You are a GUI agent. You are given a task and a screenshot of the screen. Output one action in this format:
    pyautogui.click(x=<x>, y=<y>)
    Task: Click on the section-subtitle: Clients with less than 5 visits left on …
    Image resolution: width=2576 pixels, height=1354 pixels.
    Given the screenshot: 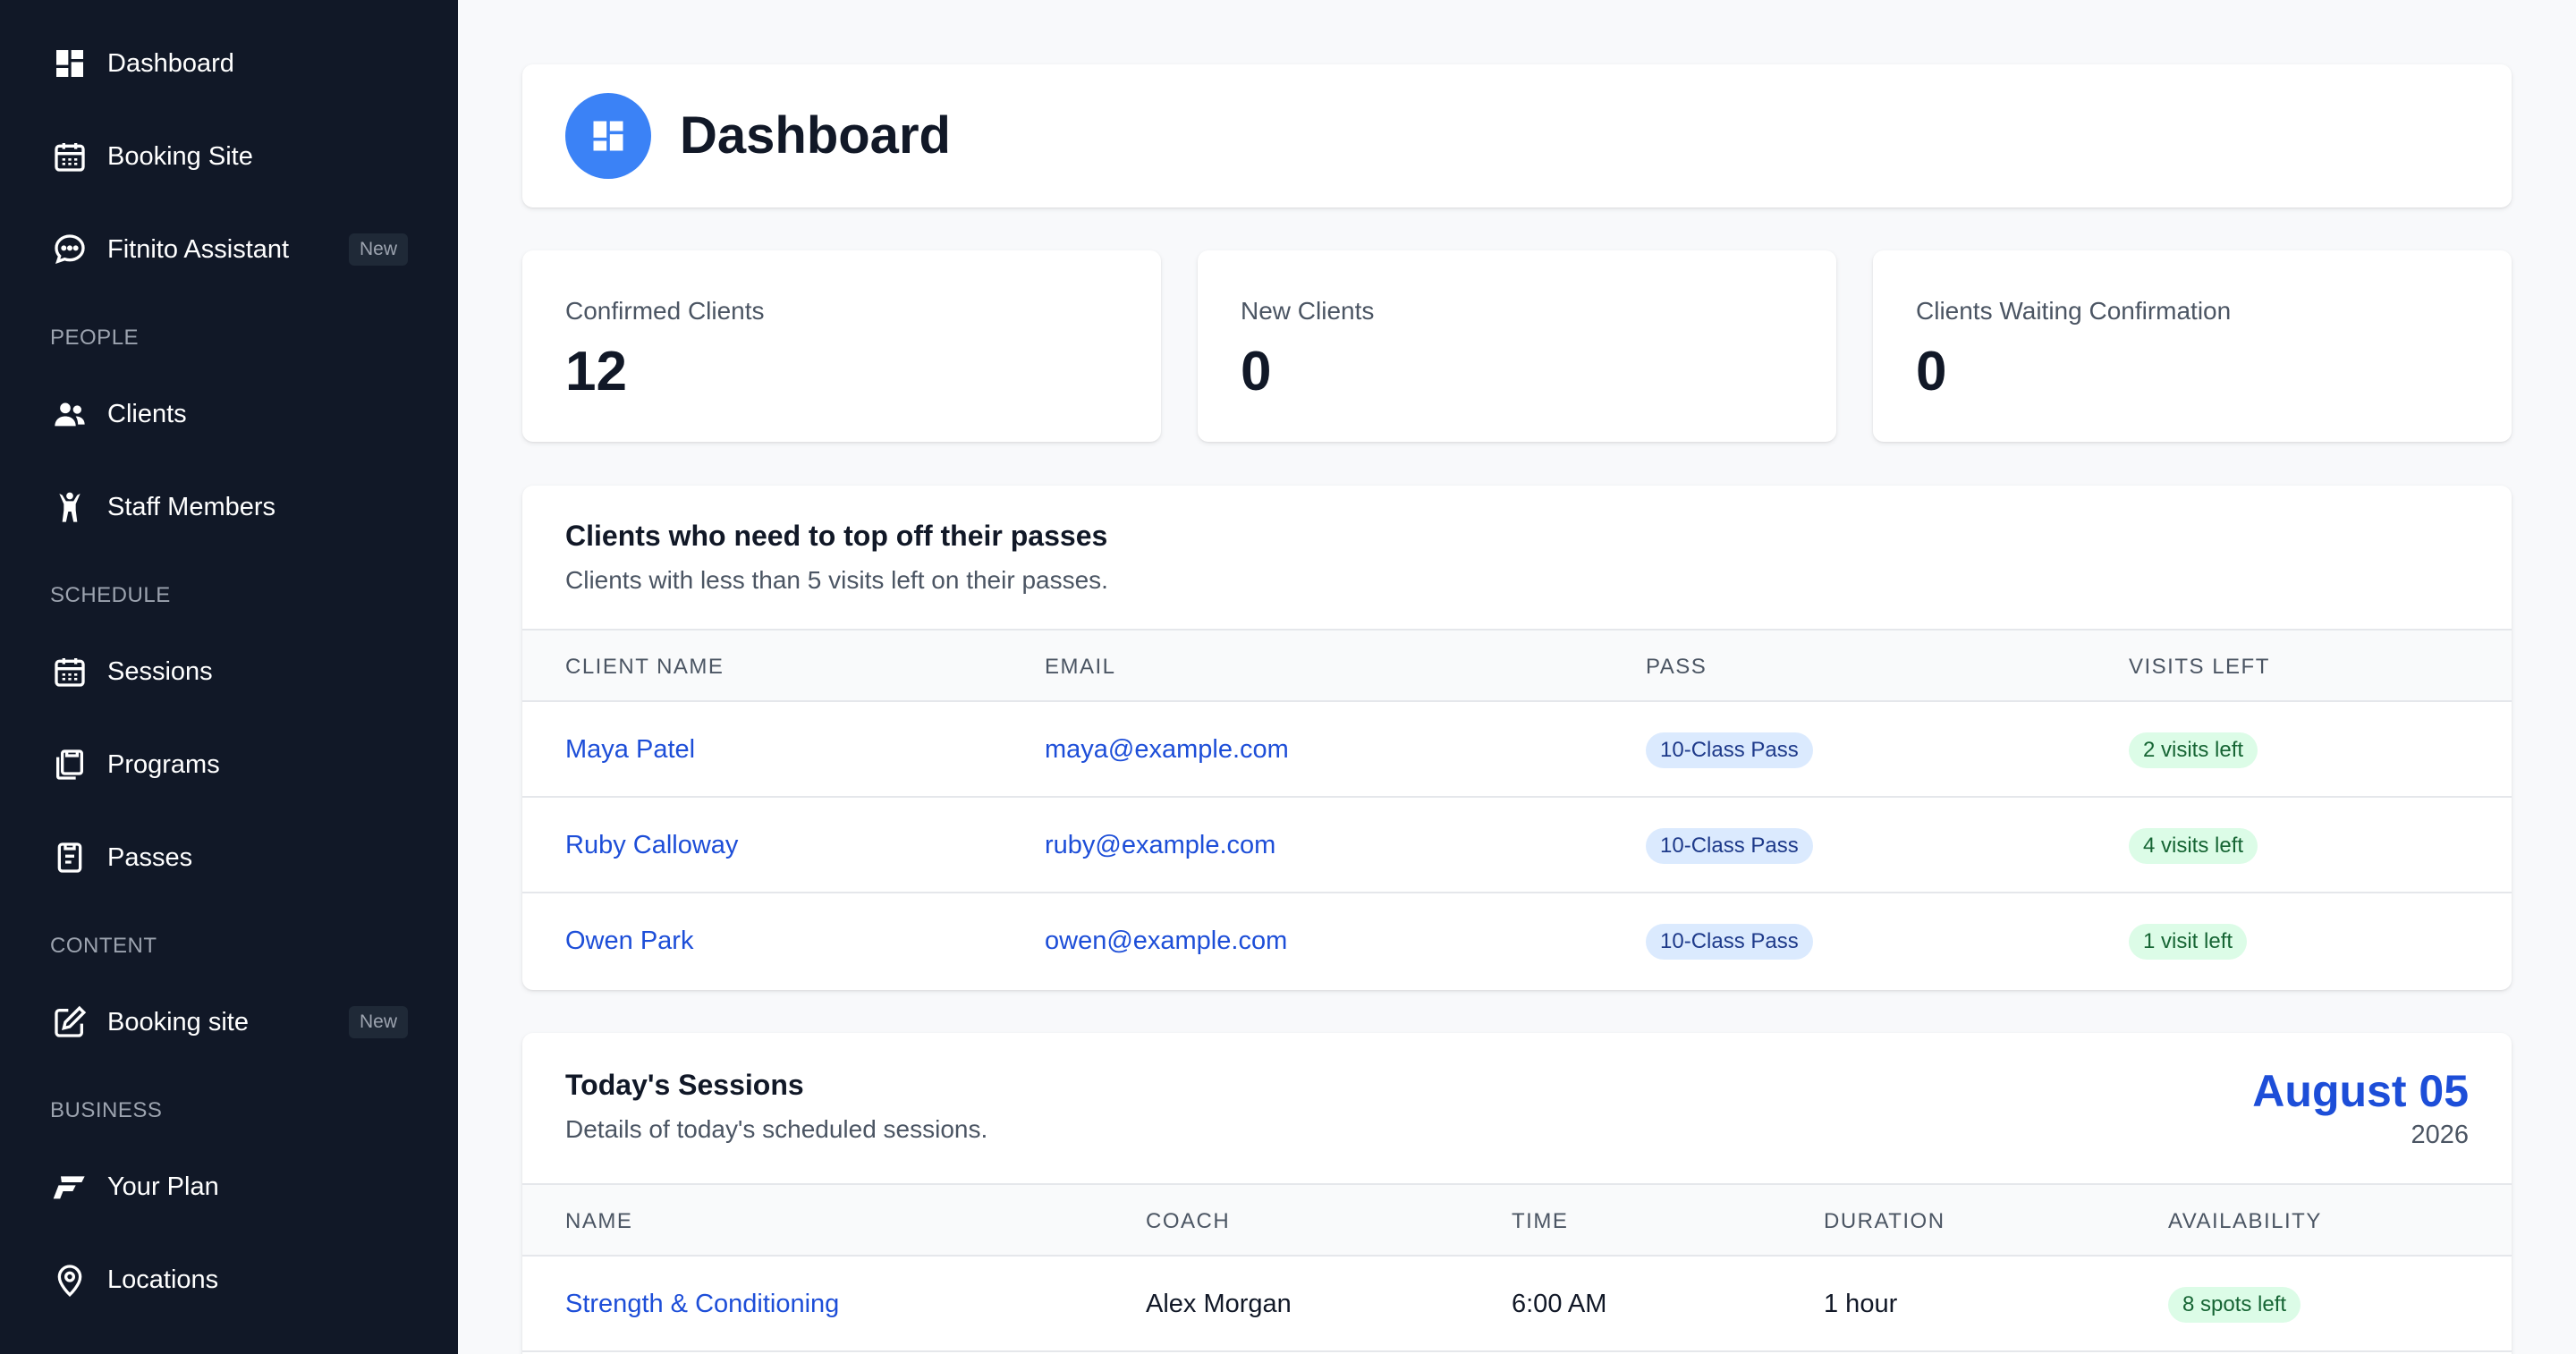 What is the action you would take?
    pyautogui.click(x=836, y=580)
    